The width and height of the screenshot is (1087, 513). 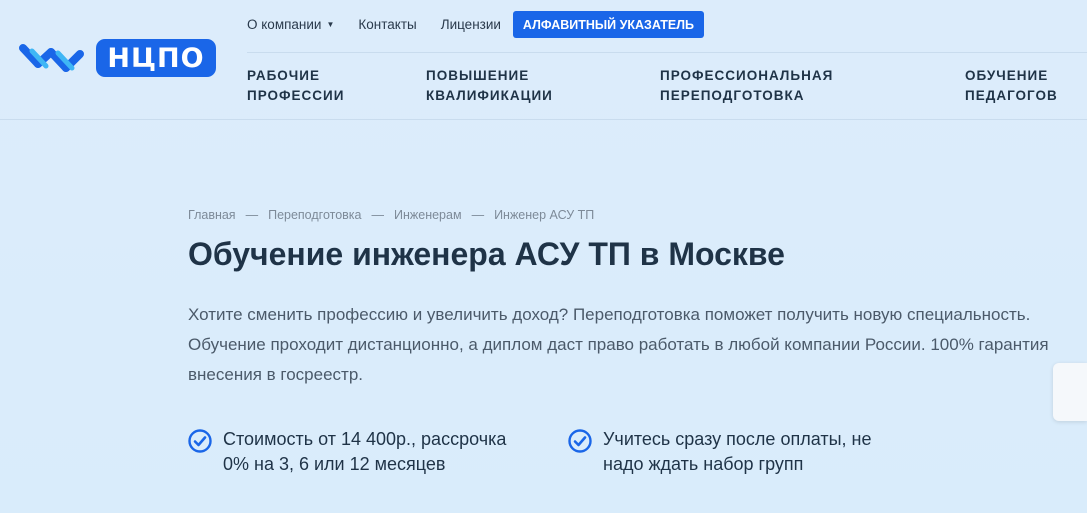 What do you see at coordinates (212, 215) in the screenshot?
I see `breadcrumb-home: Главная` at bounding box center [212, 215].